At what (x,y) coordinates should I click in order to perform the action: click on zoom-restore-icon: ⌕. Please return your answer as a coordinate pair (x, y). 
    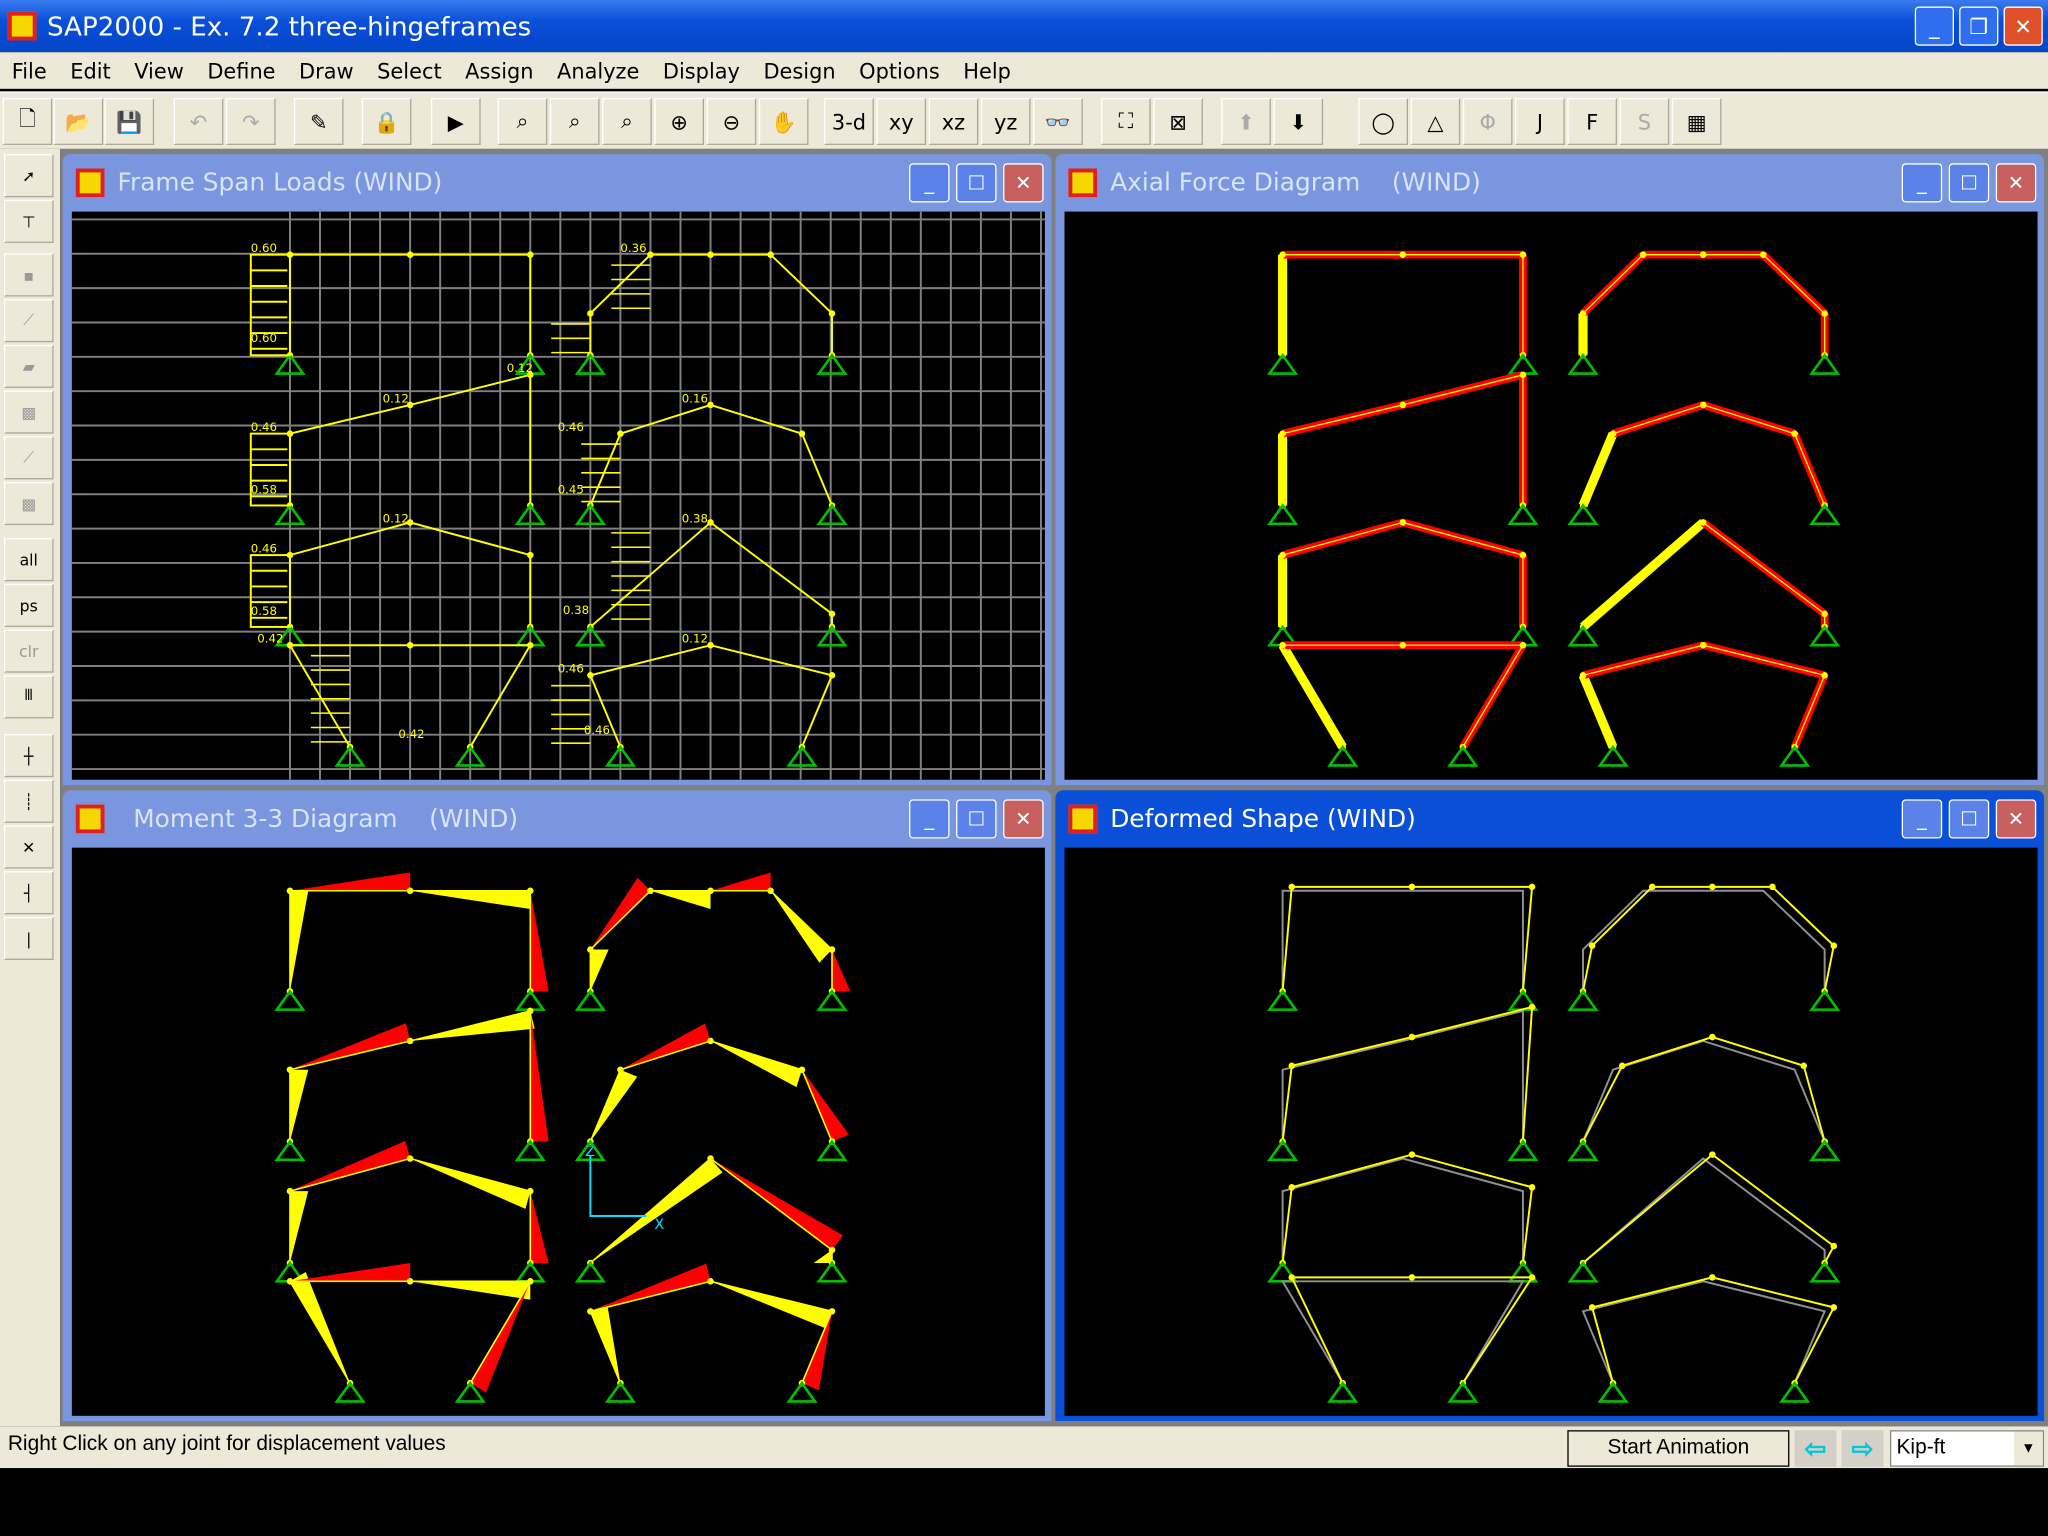
    Looking at the image, I should click on (574, 121).